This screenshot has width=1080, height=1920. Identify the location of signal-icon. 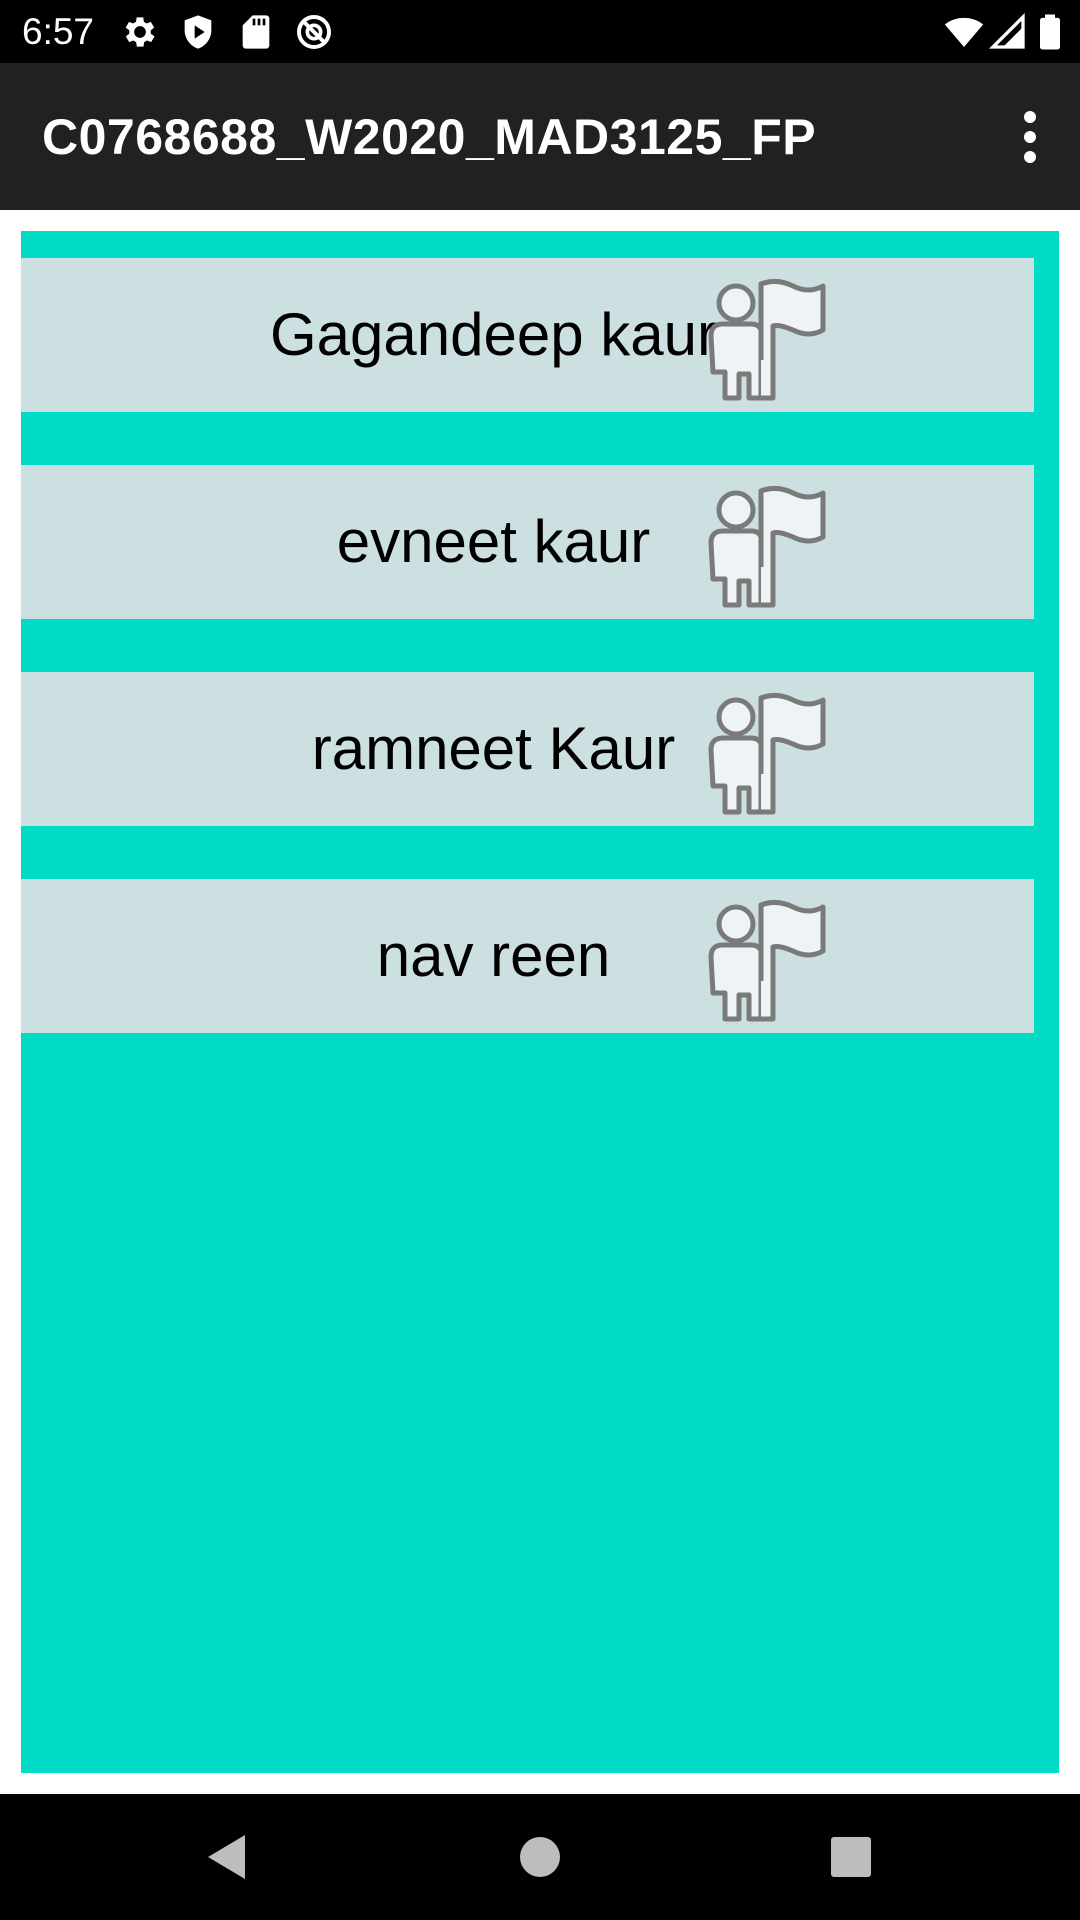
(1006, 30).